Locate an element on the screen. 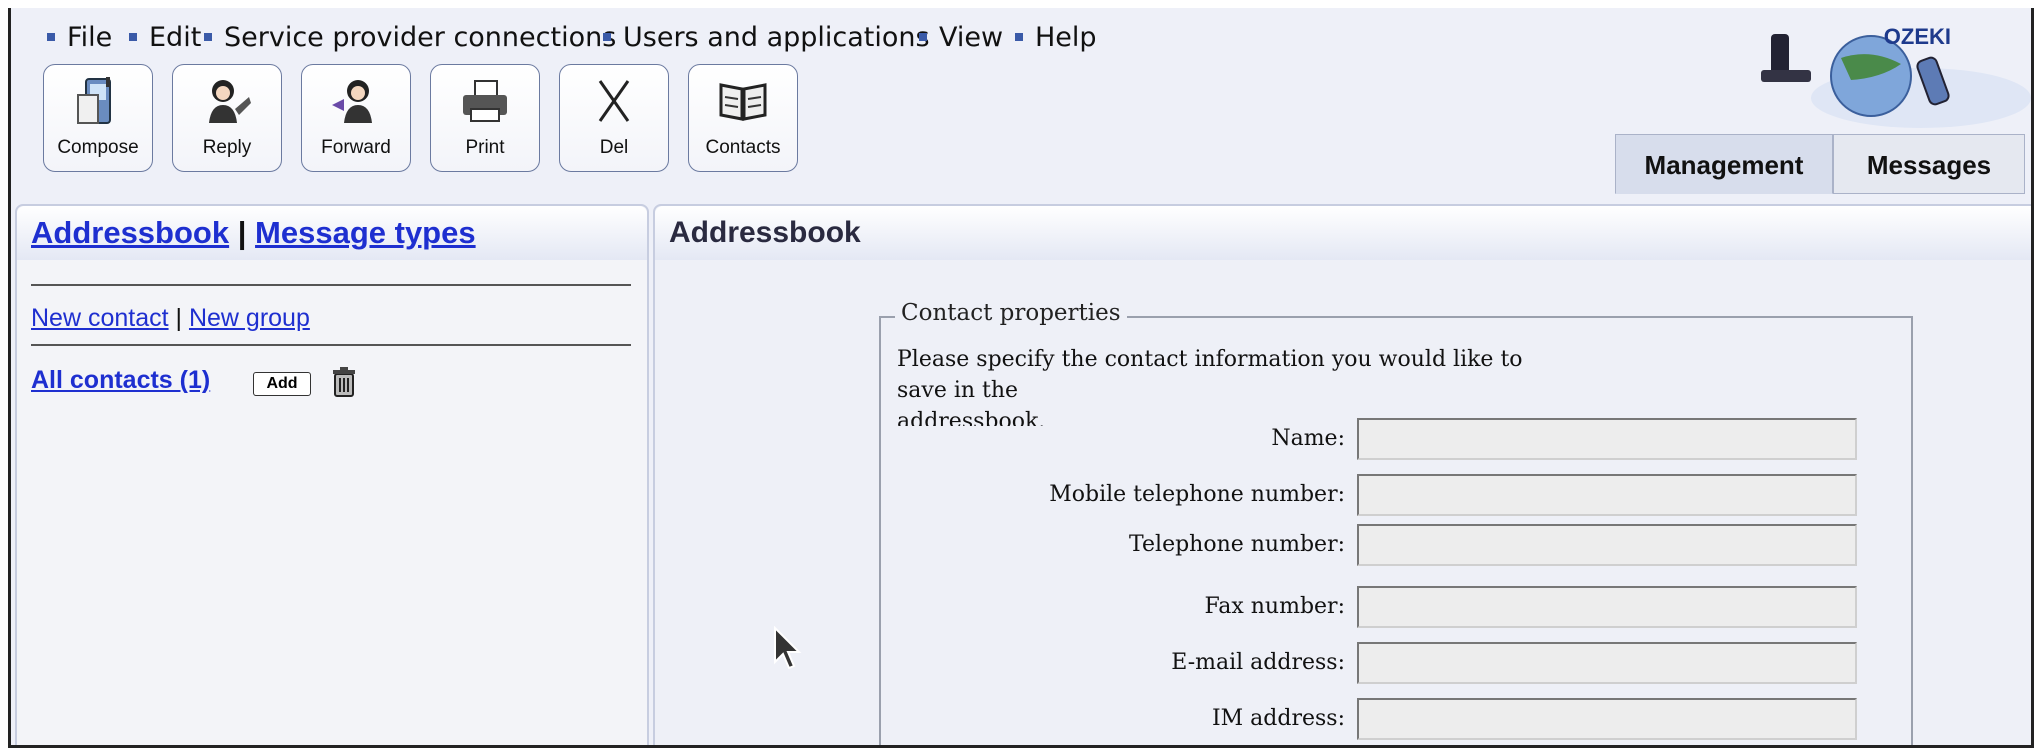 This screenshot has width=2044, height=756. contact-group-row: All contacts (1) Add is located at coordinates (193, 384).